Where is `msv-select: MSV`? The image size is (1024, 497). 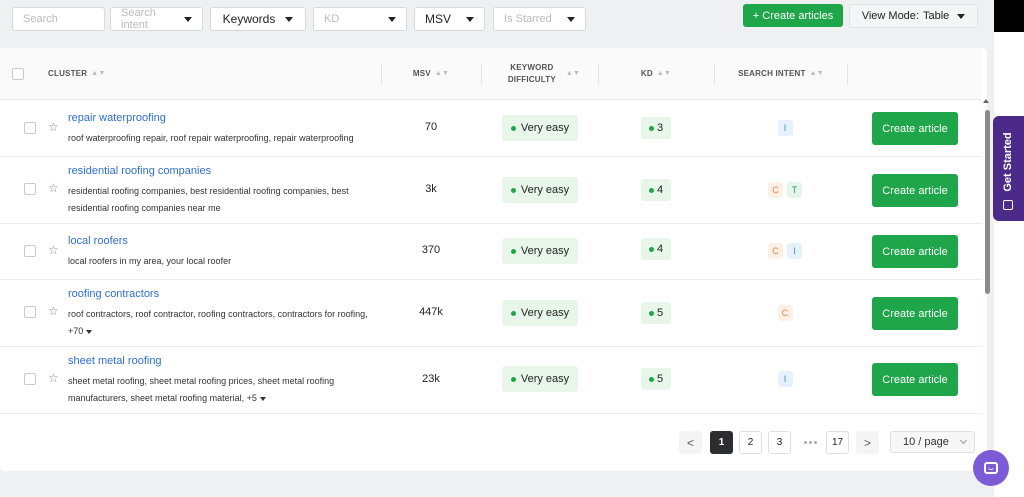 msv-select: MSV is located at coordinates (449, 19).